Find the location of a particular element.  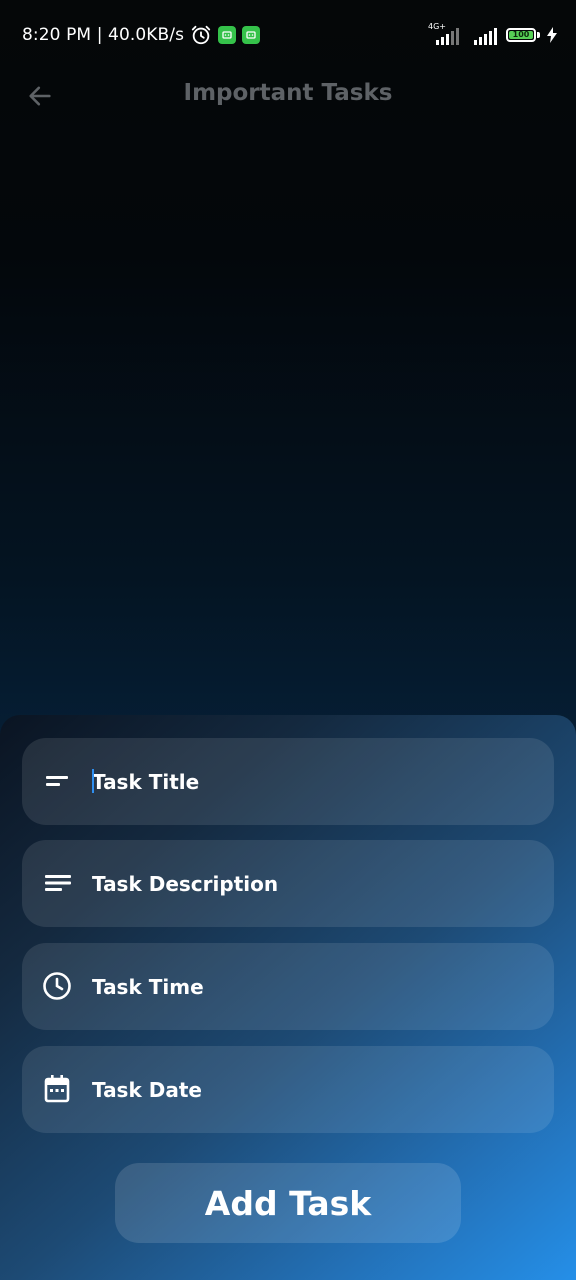

page-title: Important Tasks is located at coordinates (288, 93).